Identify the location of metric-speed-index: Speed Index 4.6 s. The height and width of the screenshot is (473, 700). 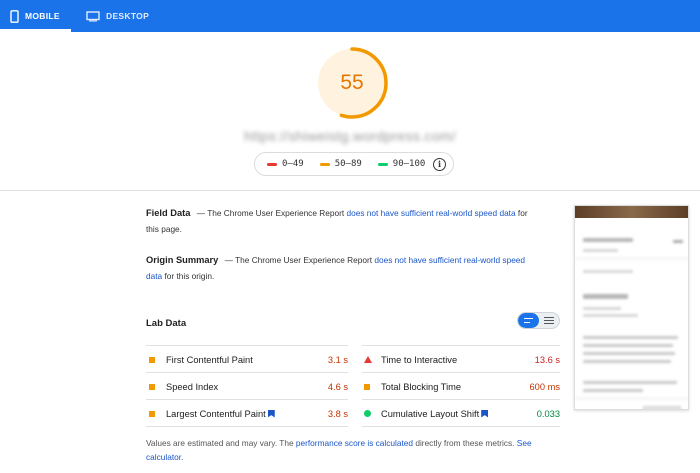
(248, 386).